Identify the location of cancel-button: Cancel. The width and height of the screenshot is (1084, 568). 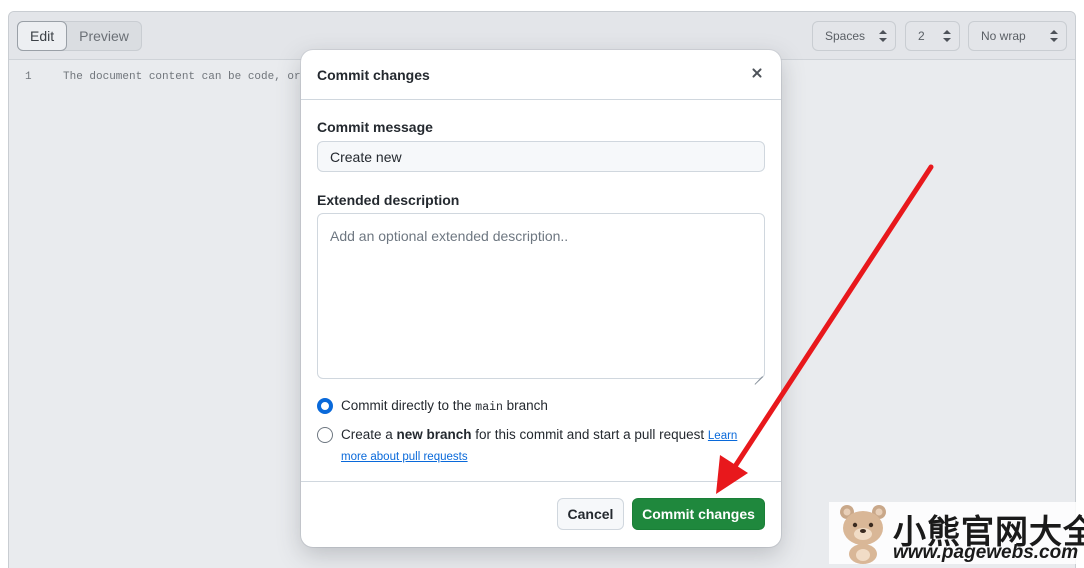
(590, 514).